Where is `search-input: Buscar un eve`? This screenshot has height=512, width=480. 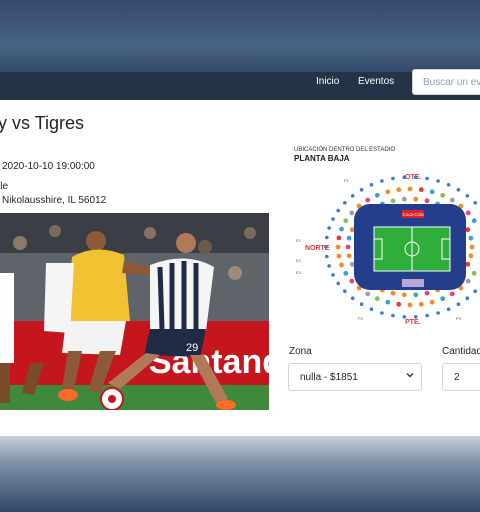 search-input: Buscar un eve is located at coordinates (446, 82).